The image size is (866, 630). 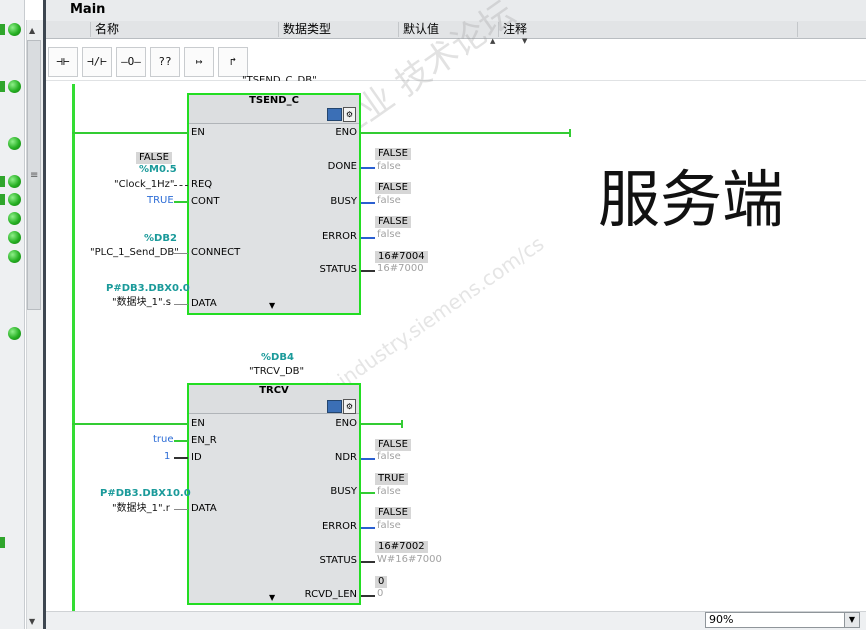 What do you see at coordinates (145, 493) in the screenshot?
I see `data-address: P#DB3.DBX10.0` at bounding box center [145, 493].